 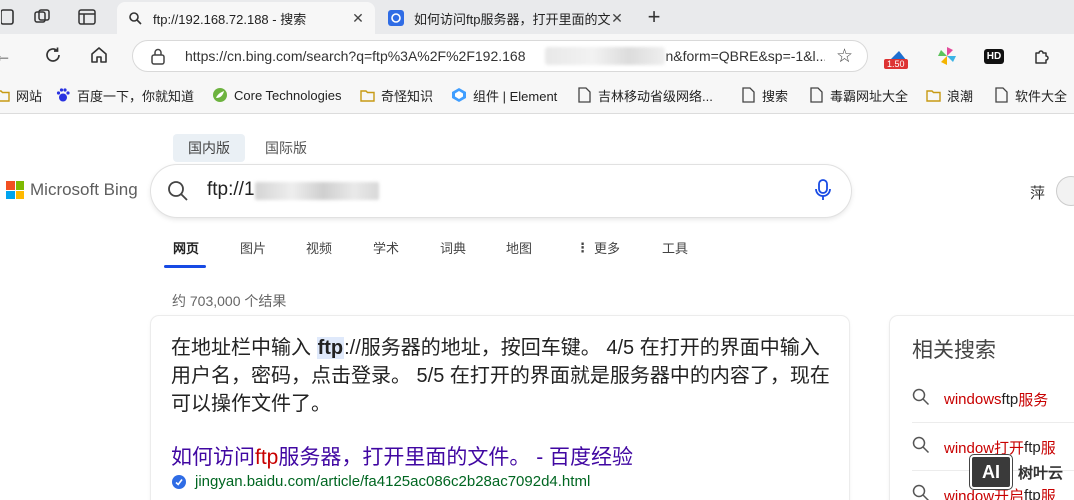 I want to click on result-title-link: 如何访问ftp服务器，打开里面的文件。 - 百度经验, so click(x=402, y=456).